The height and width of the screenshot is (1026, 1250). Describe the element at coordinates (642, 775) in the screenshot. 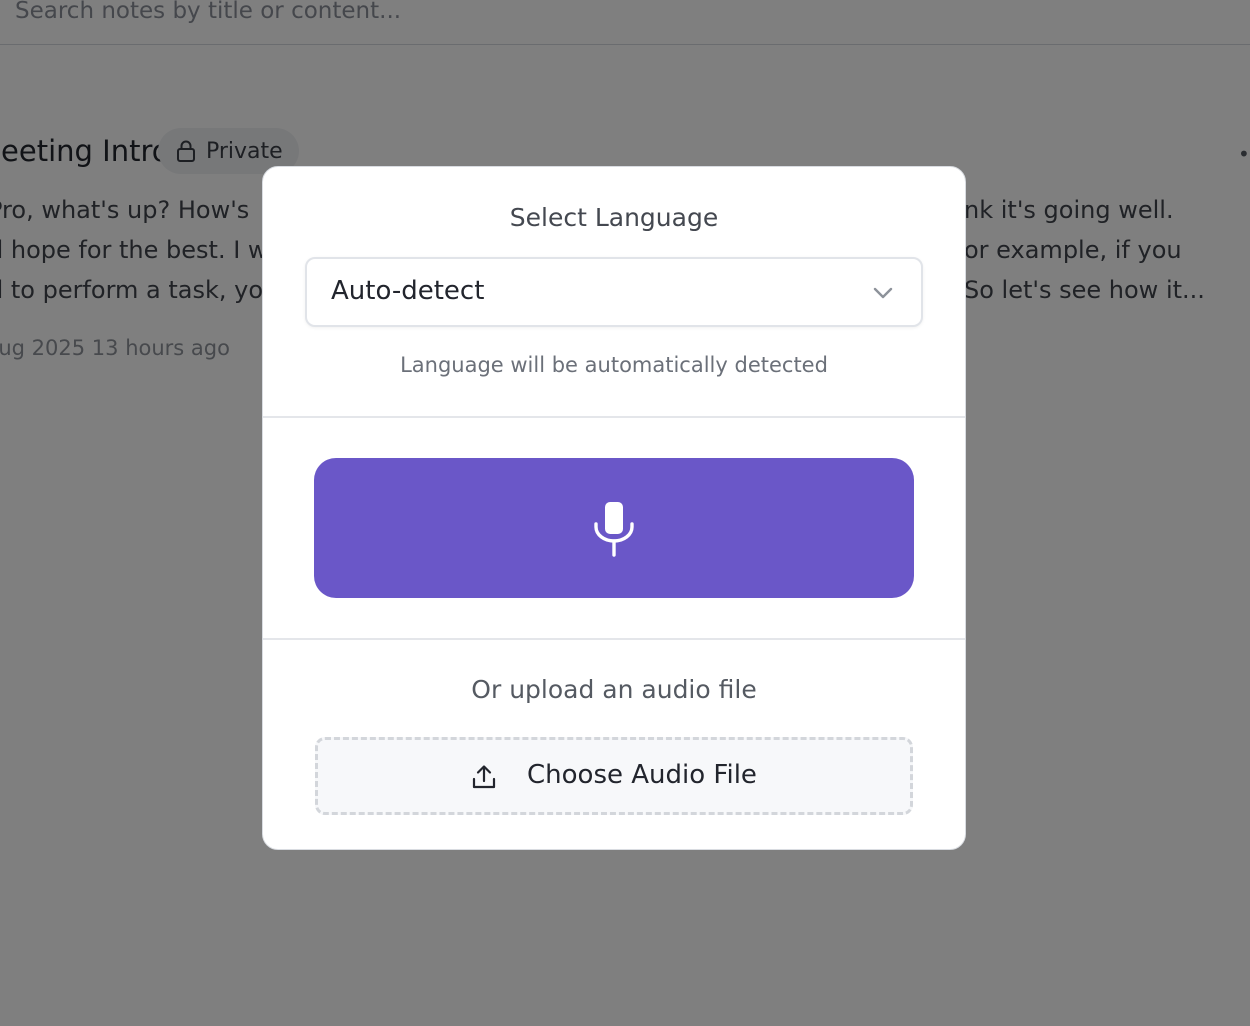

I see `choose-audio-file-label: Choose Audio File` at that location.